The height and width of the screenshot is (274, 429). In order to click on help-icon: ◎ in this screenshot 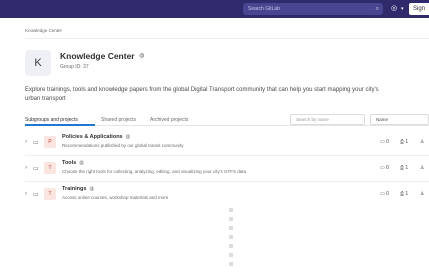, I will do `click(394, 9)`.